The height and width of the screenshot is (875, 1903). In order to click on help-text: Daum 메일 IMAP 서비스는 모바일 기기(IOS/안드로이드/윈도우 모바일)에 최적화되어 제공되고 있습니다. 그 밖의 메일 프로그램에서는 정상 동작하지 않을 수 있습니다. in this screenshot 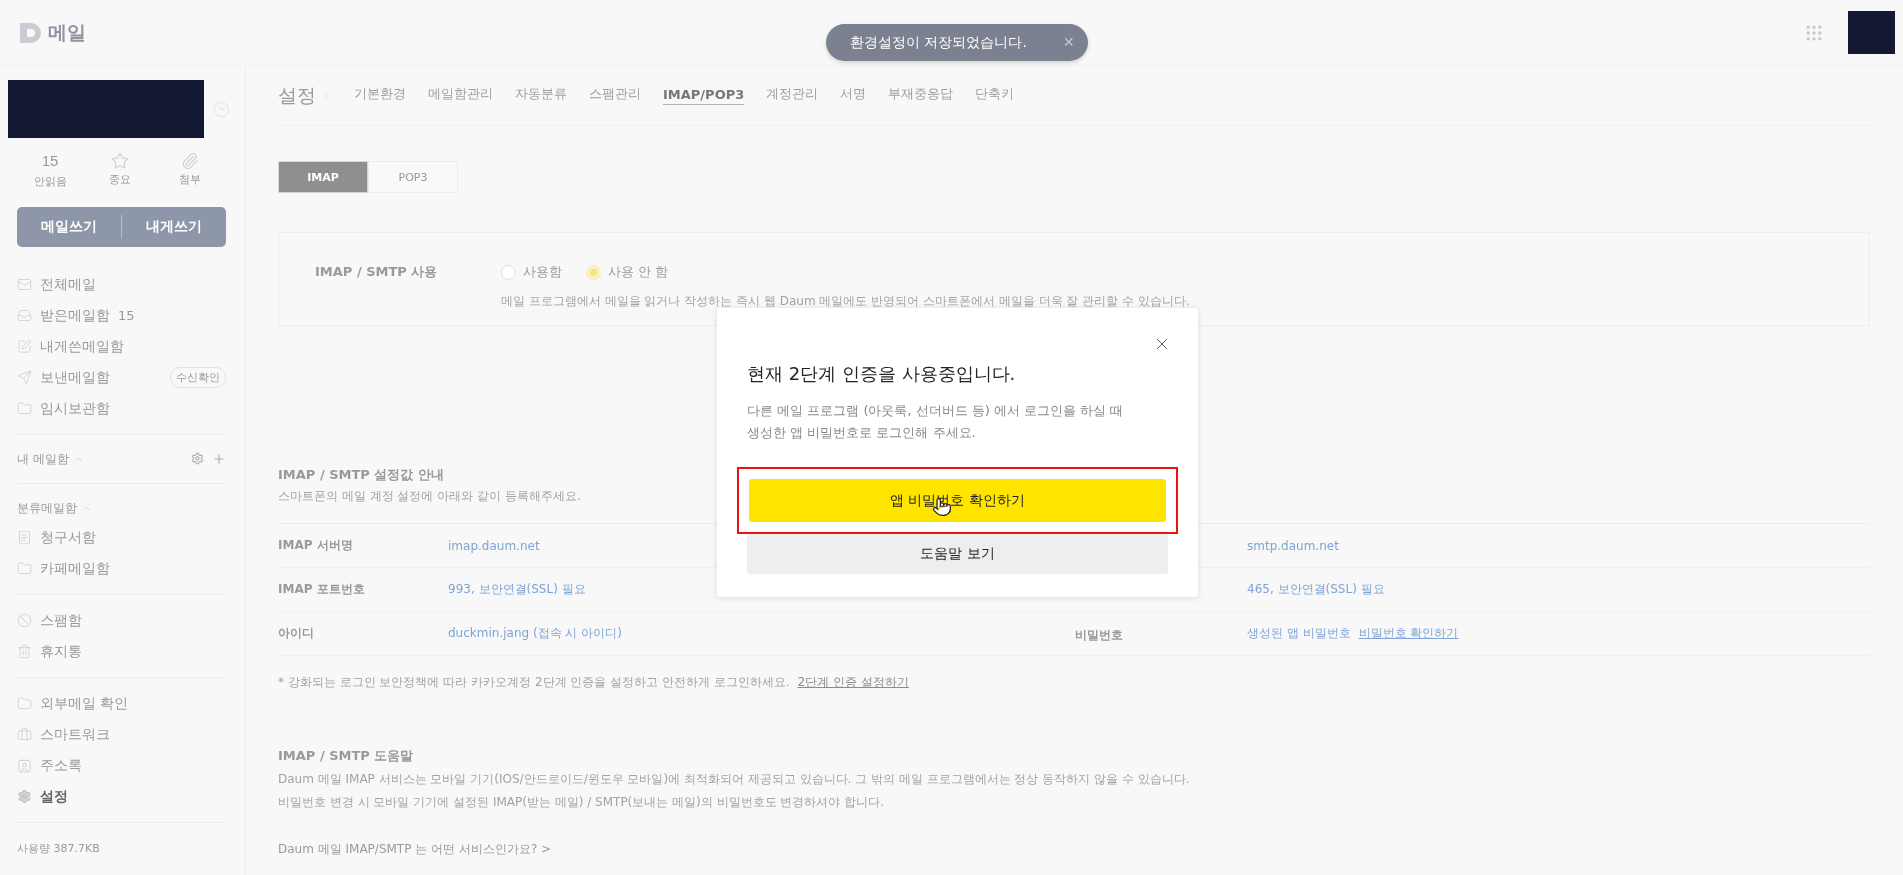, I will do `click(734, 779)`.